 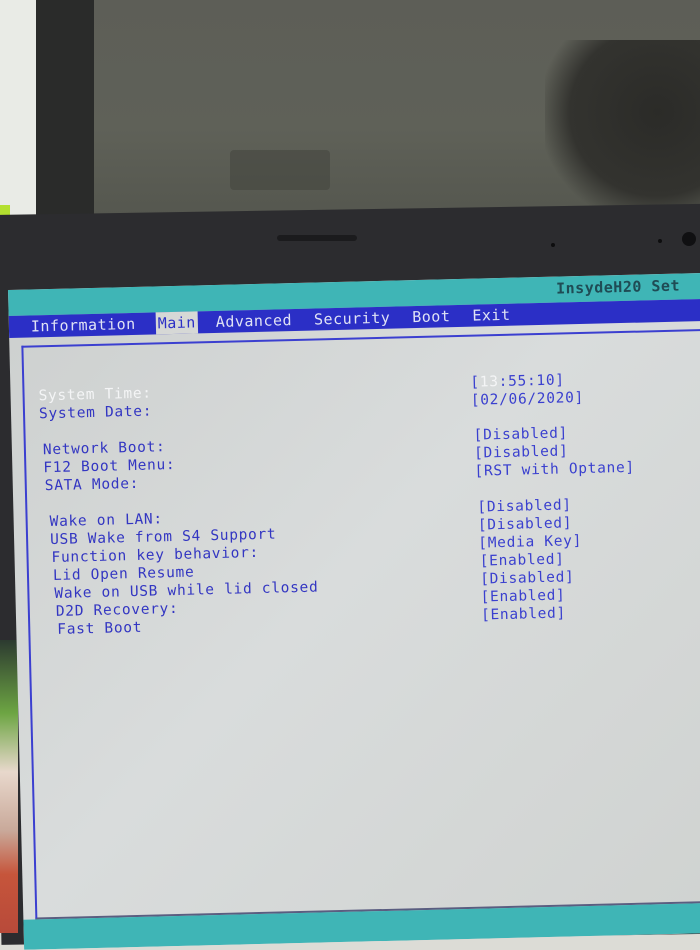 I want to click on setting-value-system-time: [13:55:10], so click(x=517, y=381).